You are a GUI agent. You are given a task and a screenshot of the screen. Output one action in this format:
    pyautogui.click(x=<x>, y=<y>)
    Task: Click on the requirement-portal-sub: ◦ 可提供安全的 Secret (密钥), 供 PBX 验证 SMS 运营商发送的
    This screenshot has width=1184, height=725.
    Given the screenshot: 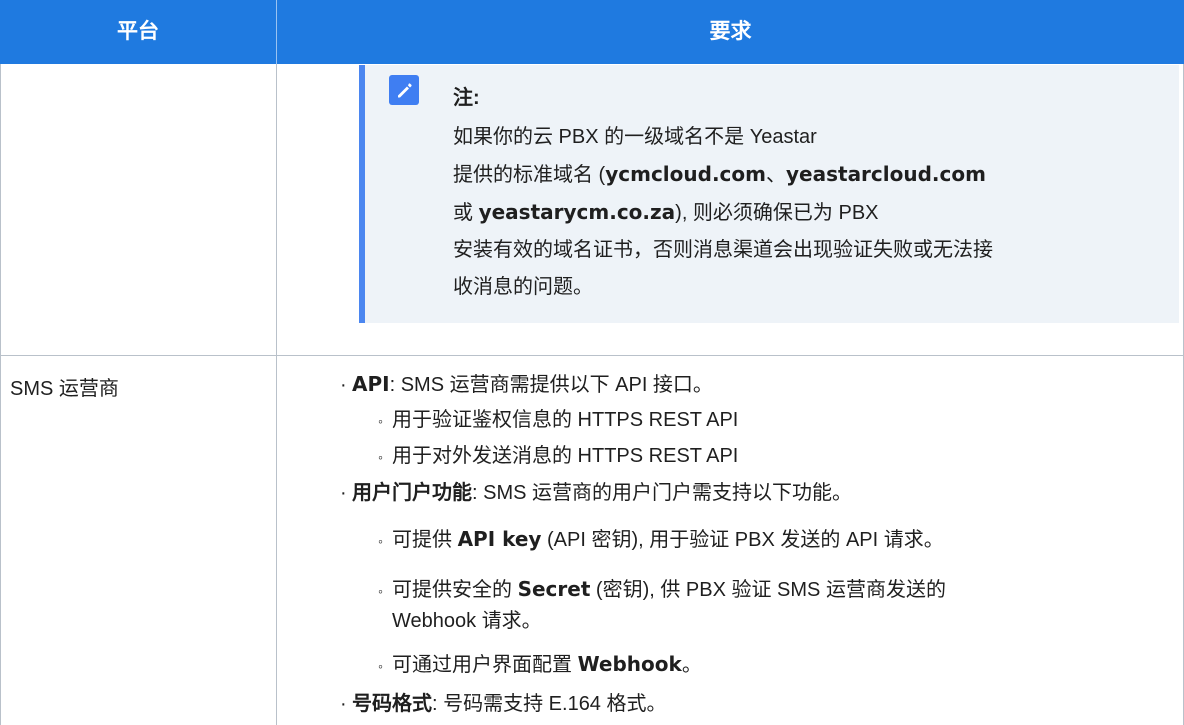 What is the action you would take?
    pyautogui.click(x=662, y=590)
    